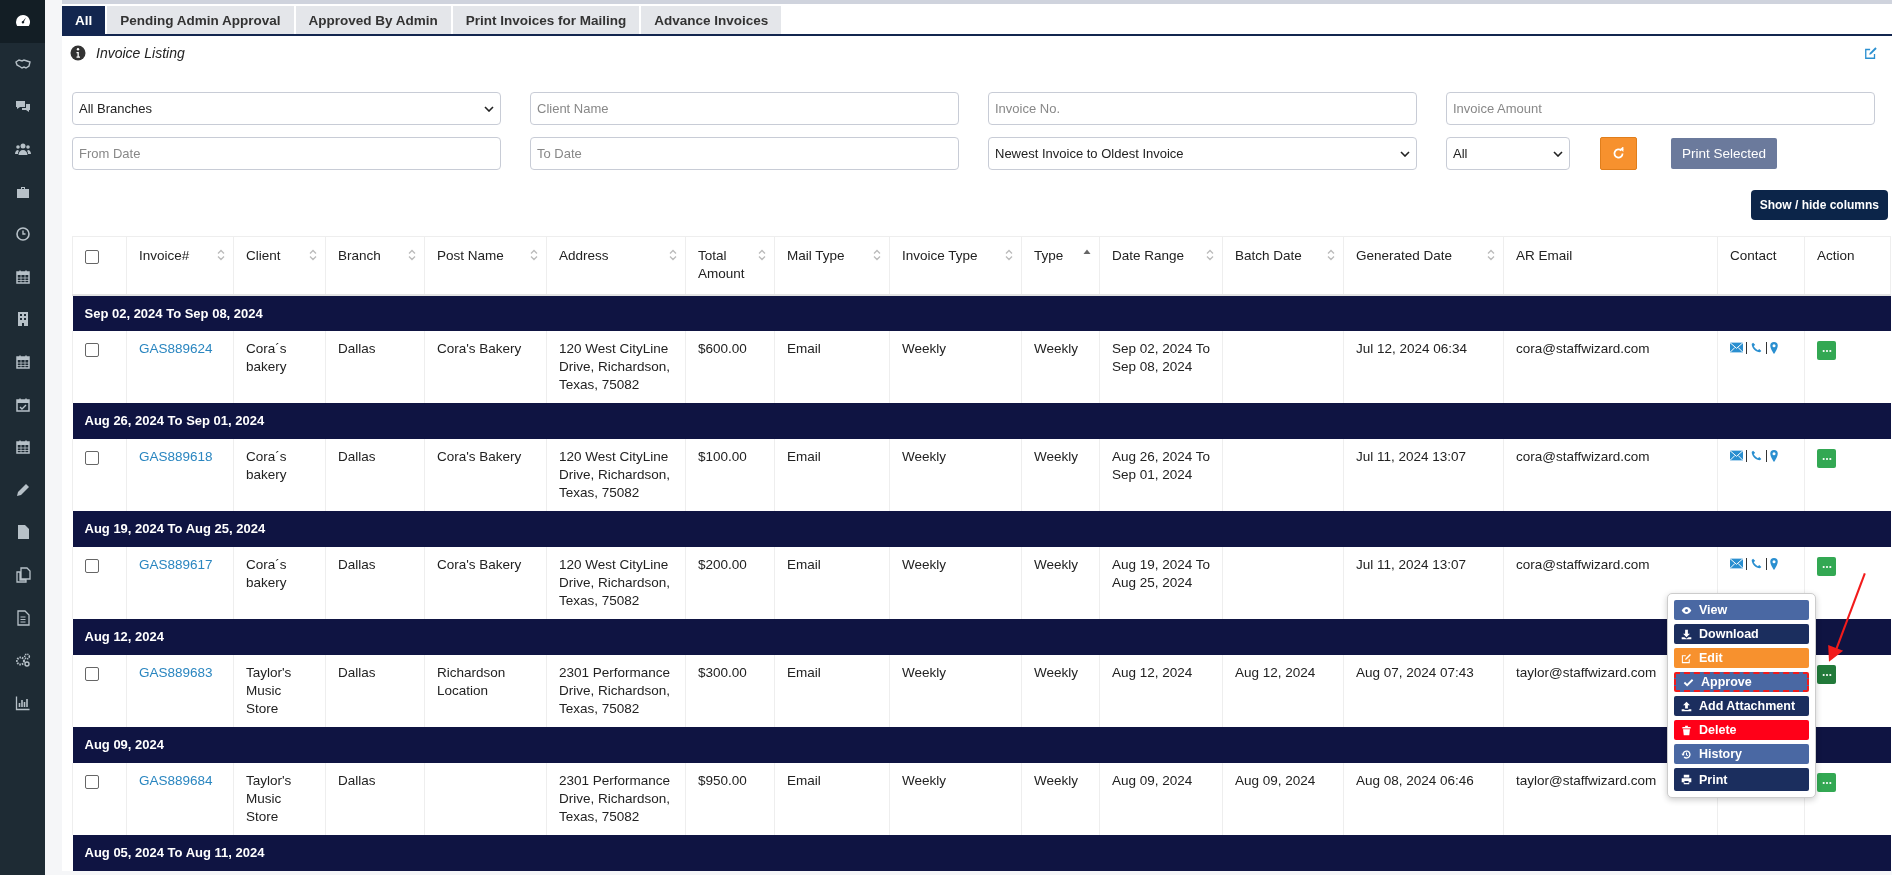  What do you see at coordinates (1618, 153) in the screenshot?
I see `refresh-button` at bounding box center [1618, 153].